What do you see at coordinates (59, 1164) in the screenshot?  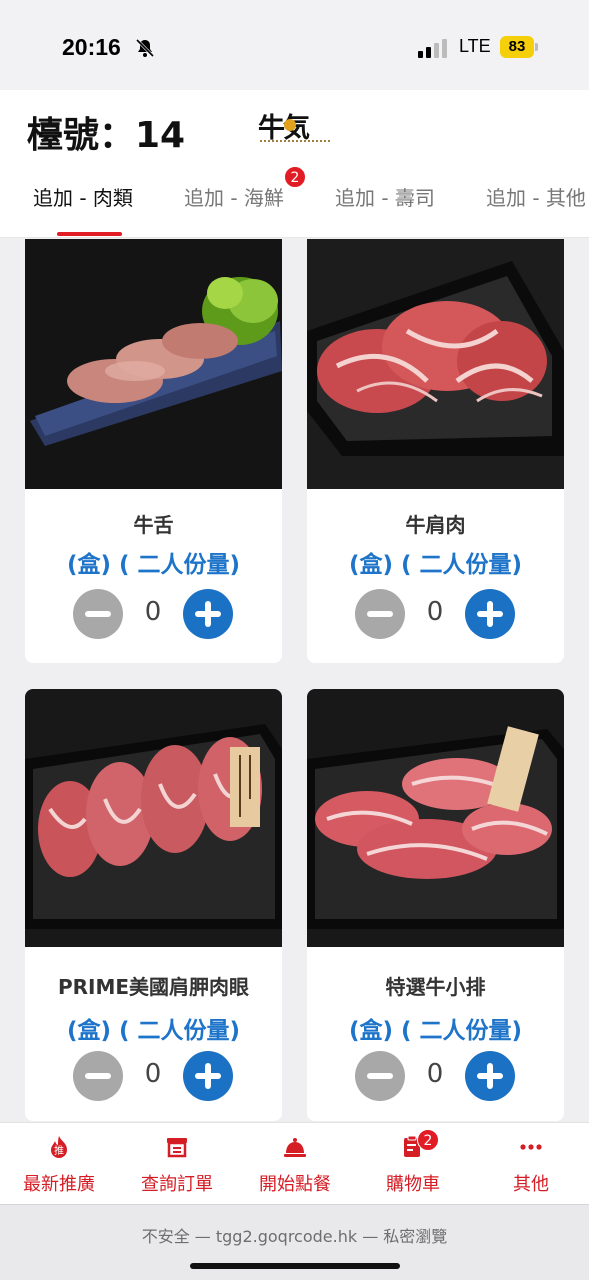 I see `nav-promotions: 推 最新推廣` at bounding box center [59, 1164].